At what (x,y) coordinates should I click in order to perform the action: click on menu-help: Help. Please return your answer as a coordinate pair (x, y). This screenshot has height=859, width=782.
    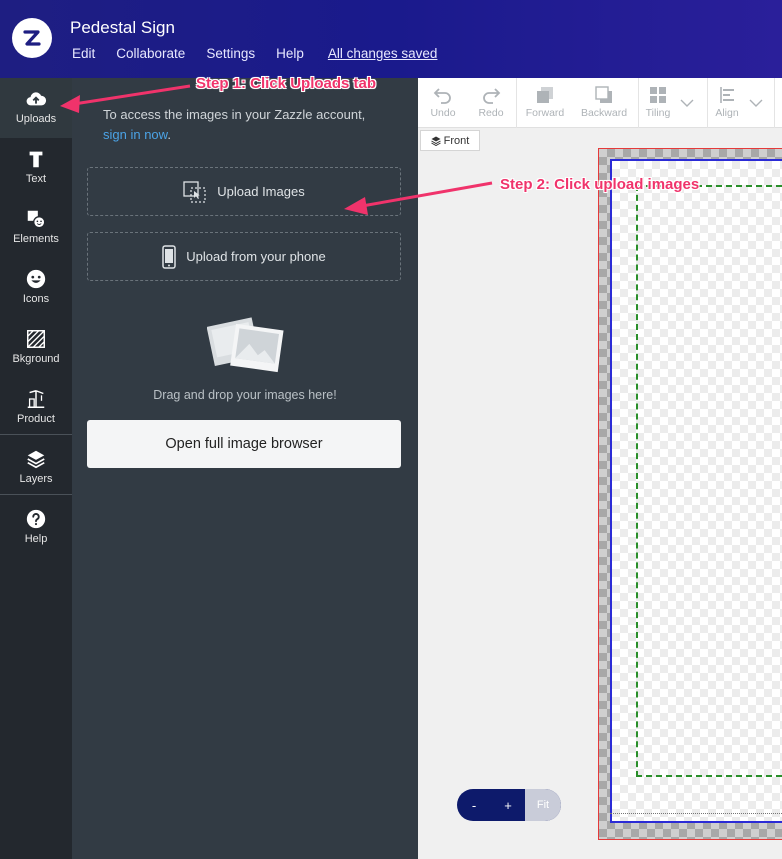
    Looking at the image, I should click on (290, 53).